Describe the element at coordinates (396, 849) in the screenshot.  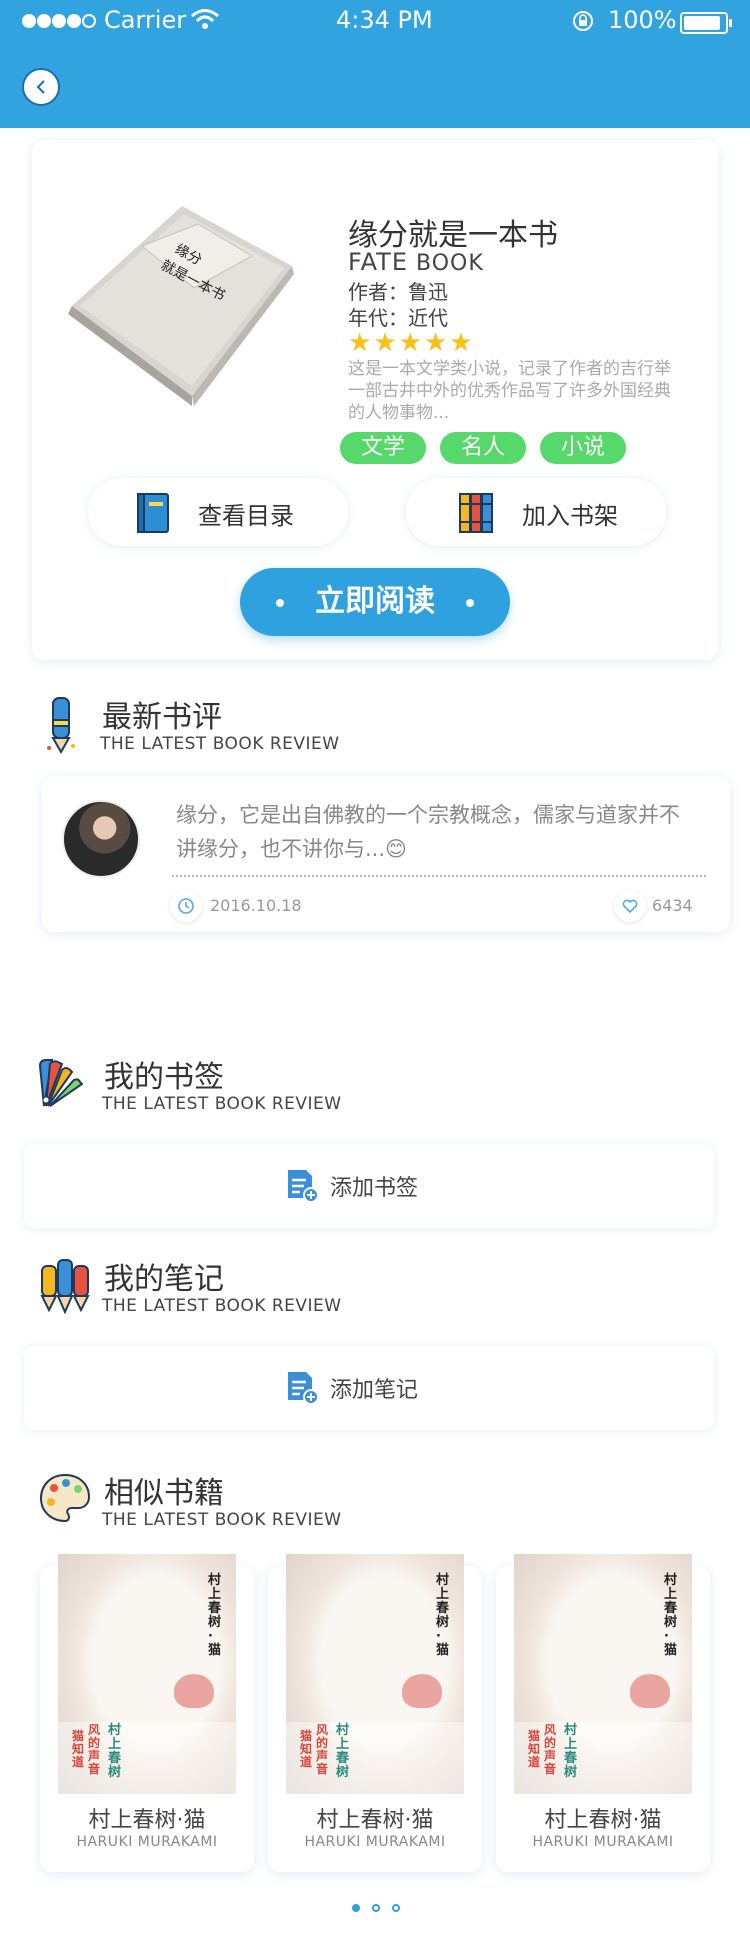
I see `smile-emoji-icon: 😊` at that location.